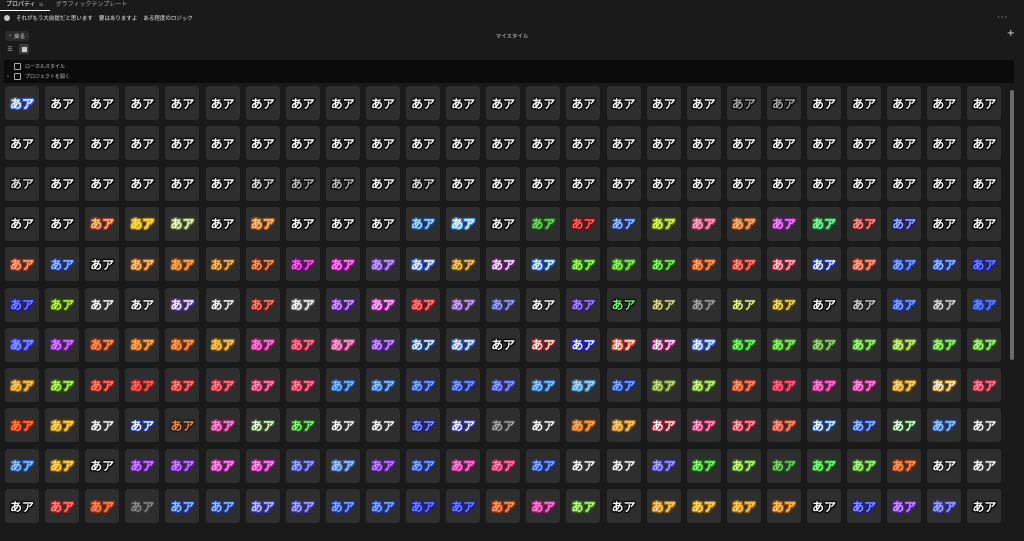 This screenshot has height=541, width=1024. I want to click on breadcrumb-item-1: それがもう大前提だと思います, so click(54, 18).